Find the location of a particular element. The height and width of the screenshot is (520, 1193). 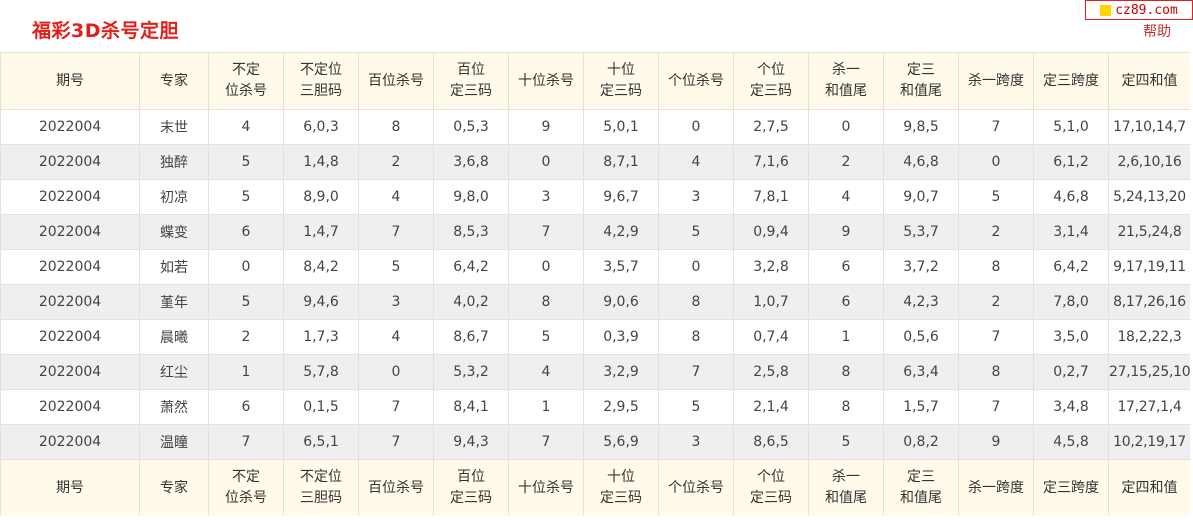

table-cell: 17,27,1,4 is located at coordinates (1149, 407).